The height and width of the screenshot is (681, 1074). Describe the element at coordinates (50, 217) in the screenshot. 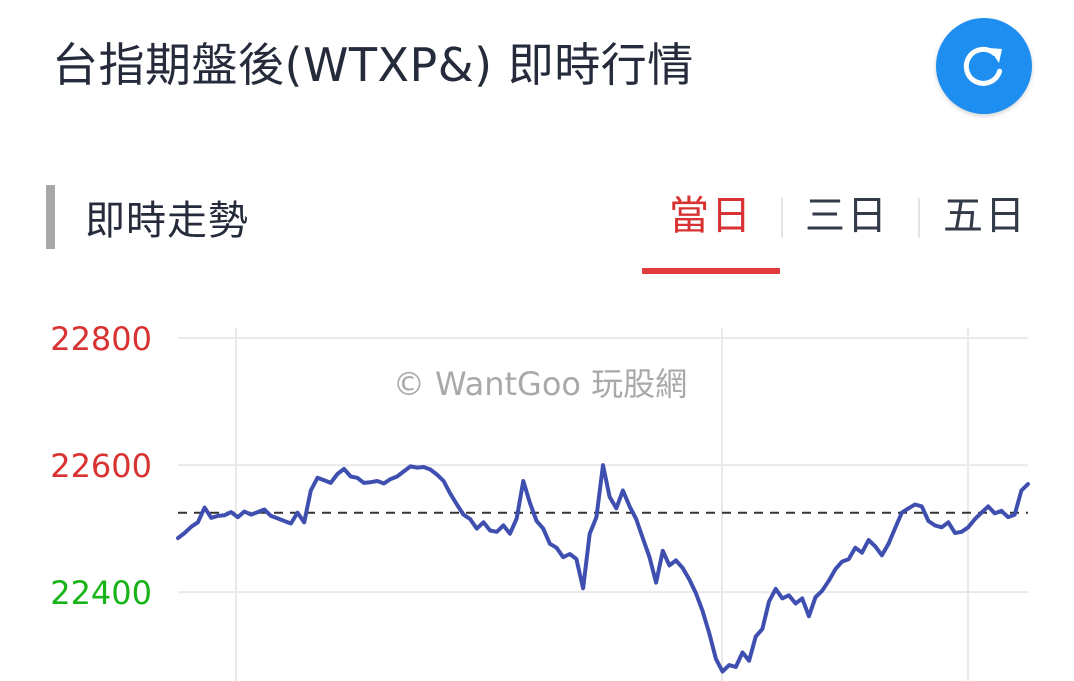

I see `section-accent-bar` at that location.